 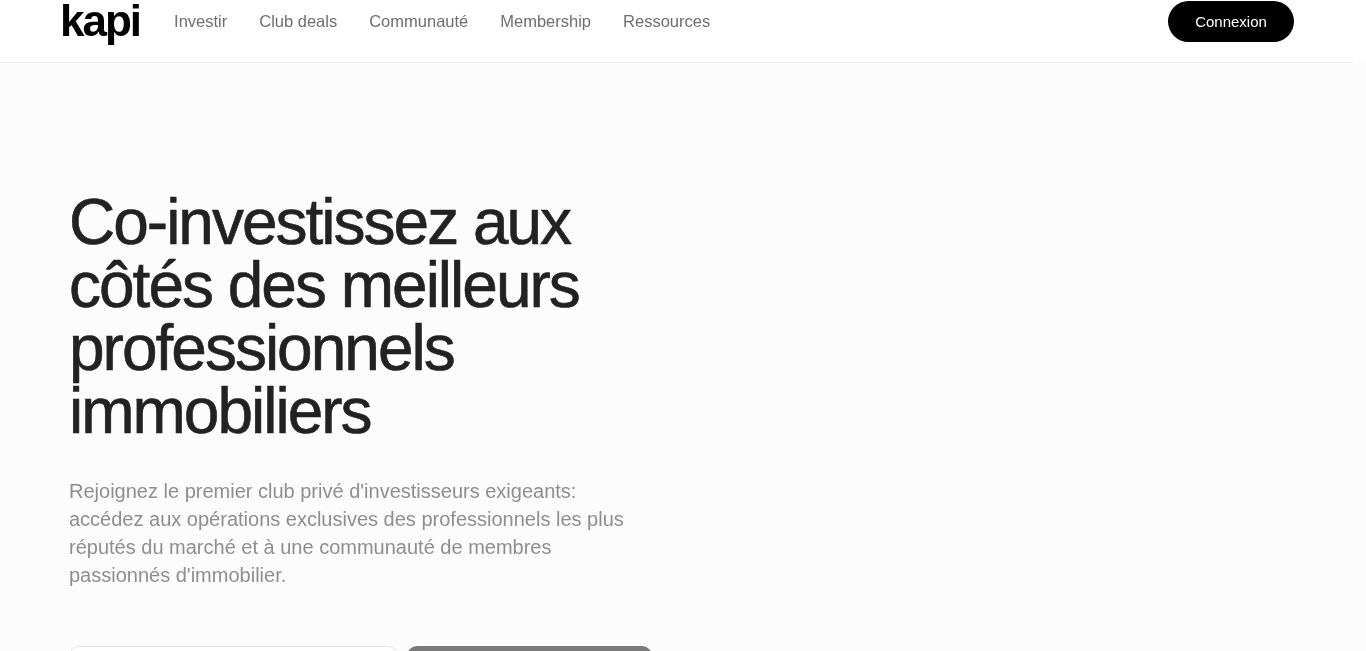 I want to click on hero-title: Co-investissez aux côtés des meilleurs professionnels immobiliers, so click(x=324, y=317).